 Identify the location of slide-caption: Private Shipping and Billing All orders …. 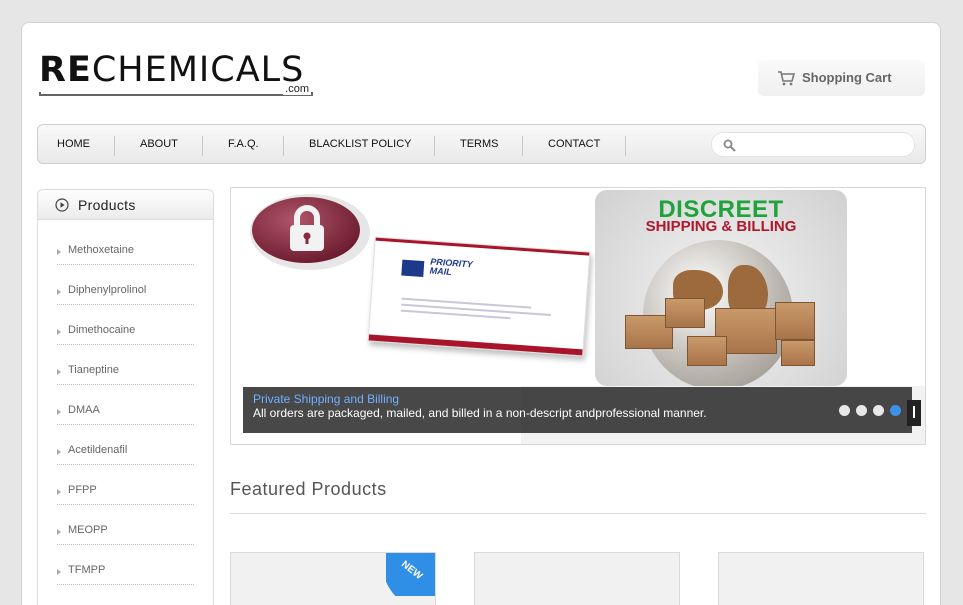
(577, 410).